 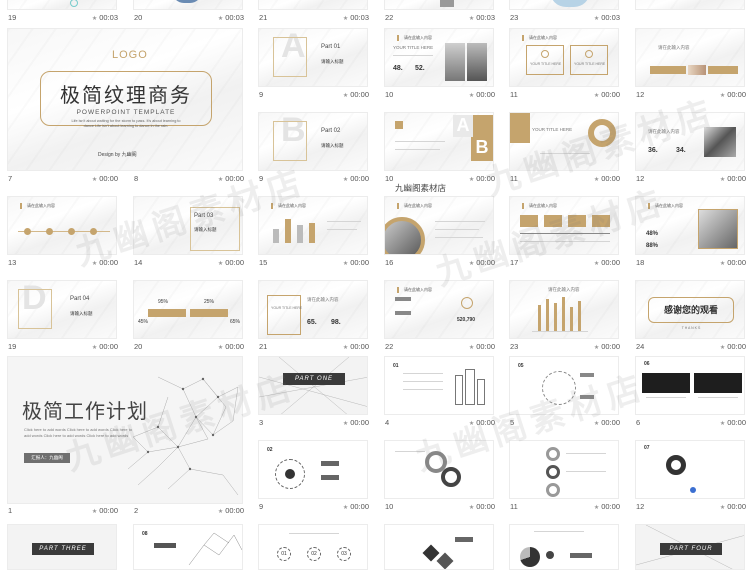 I want to click on divider, so click(x=413, y=55).